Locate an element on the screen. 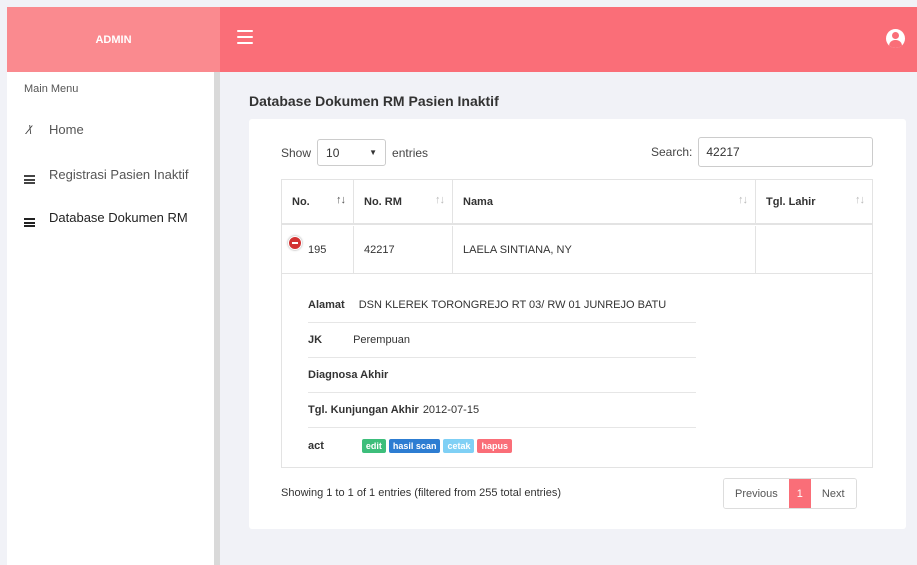 The width and height of the screenshot is (917, 565). table-row: 195 42217 LAELA SINTIANA, NY is located at coordinates (577, 250).